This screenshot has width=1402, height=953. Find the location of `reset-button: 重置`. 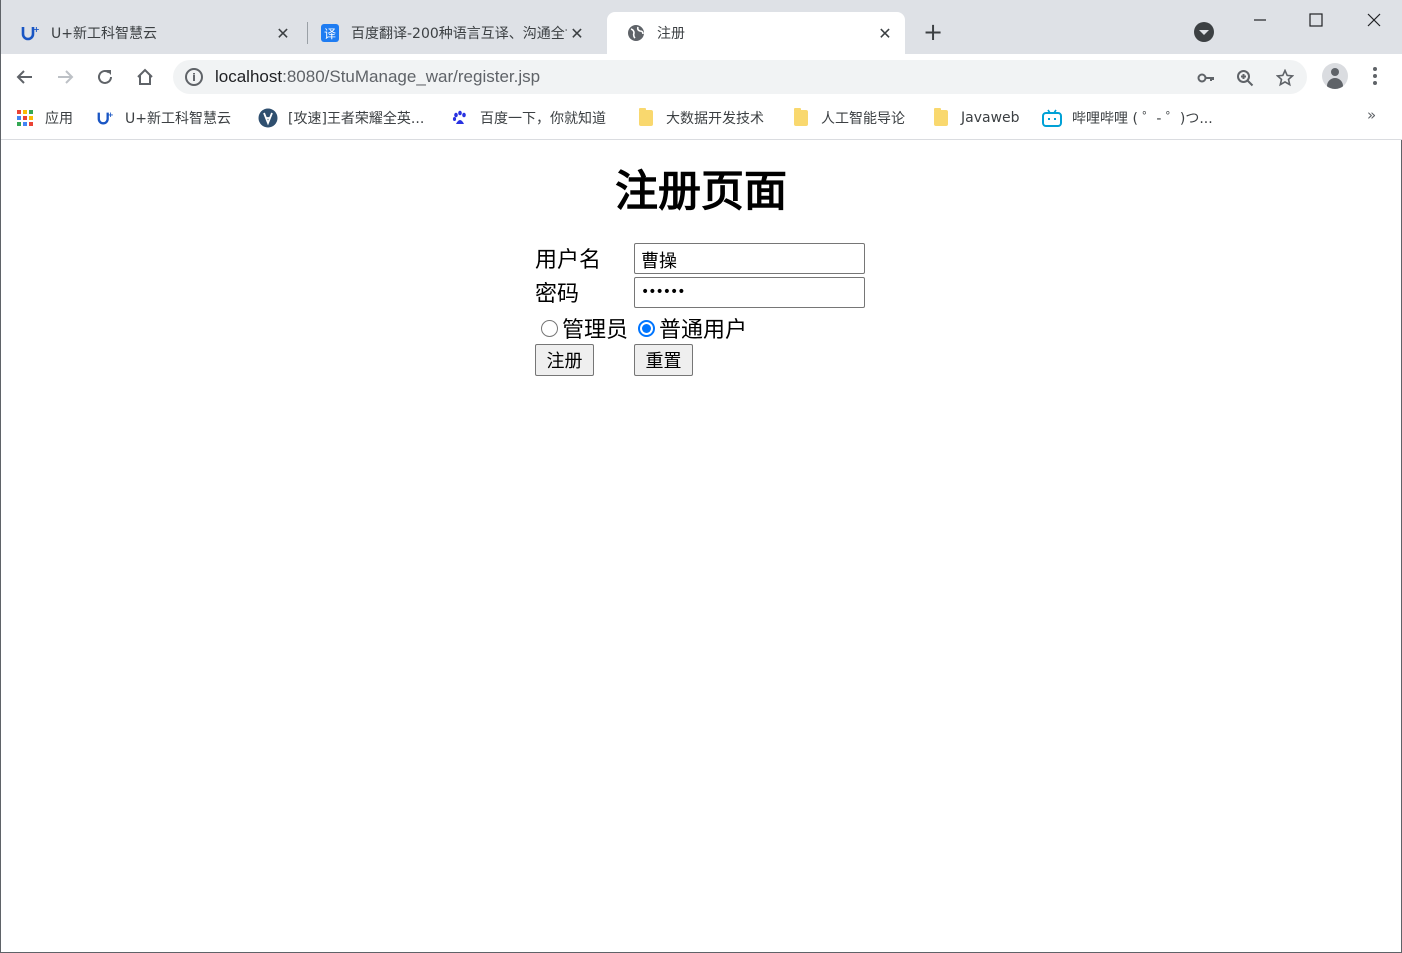

reset-button: 重置 is located at coordinates (663, 360).